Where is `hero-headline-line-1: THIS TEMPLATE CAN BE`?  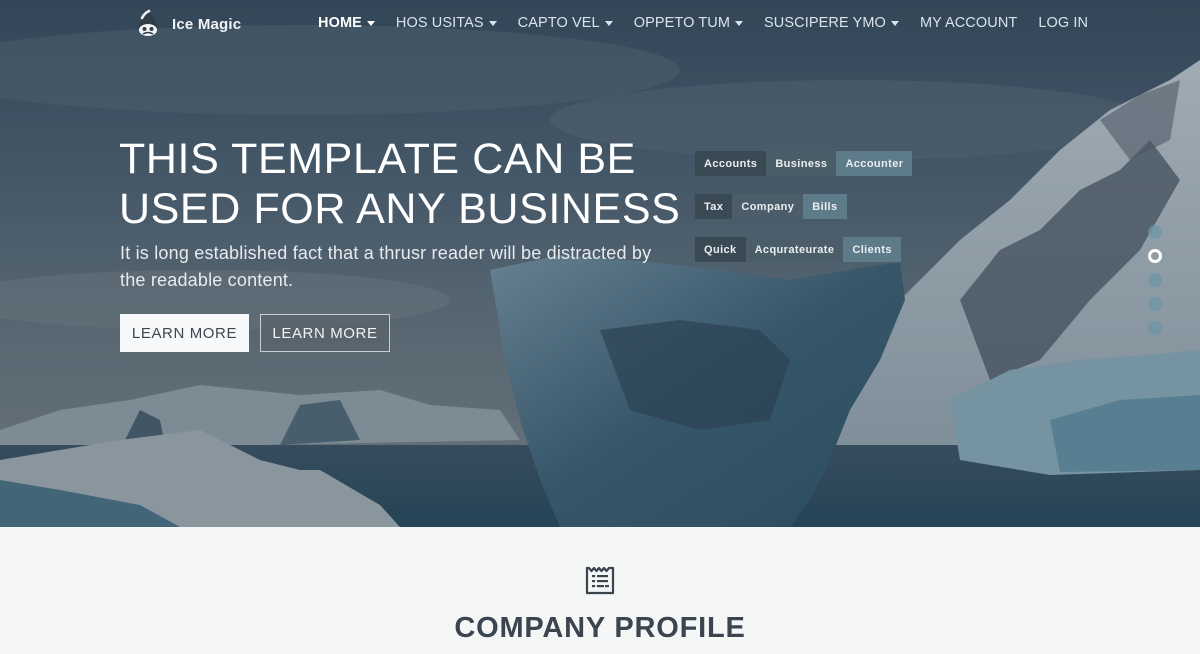
hero-headline-line-1: THIS TEMPLATE CAN BE is located at coordinates (377, 159).